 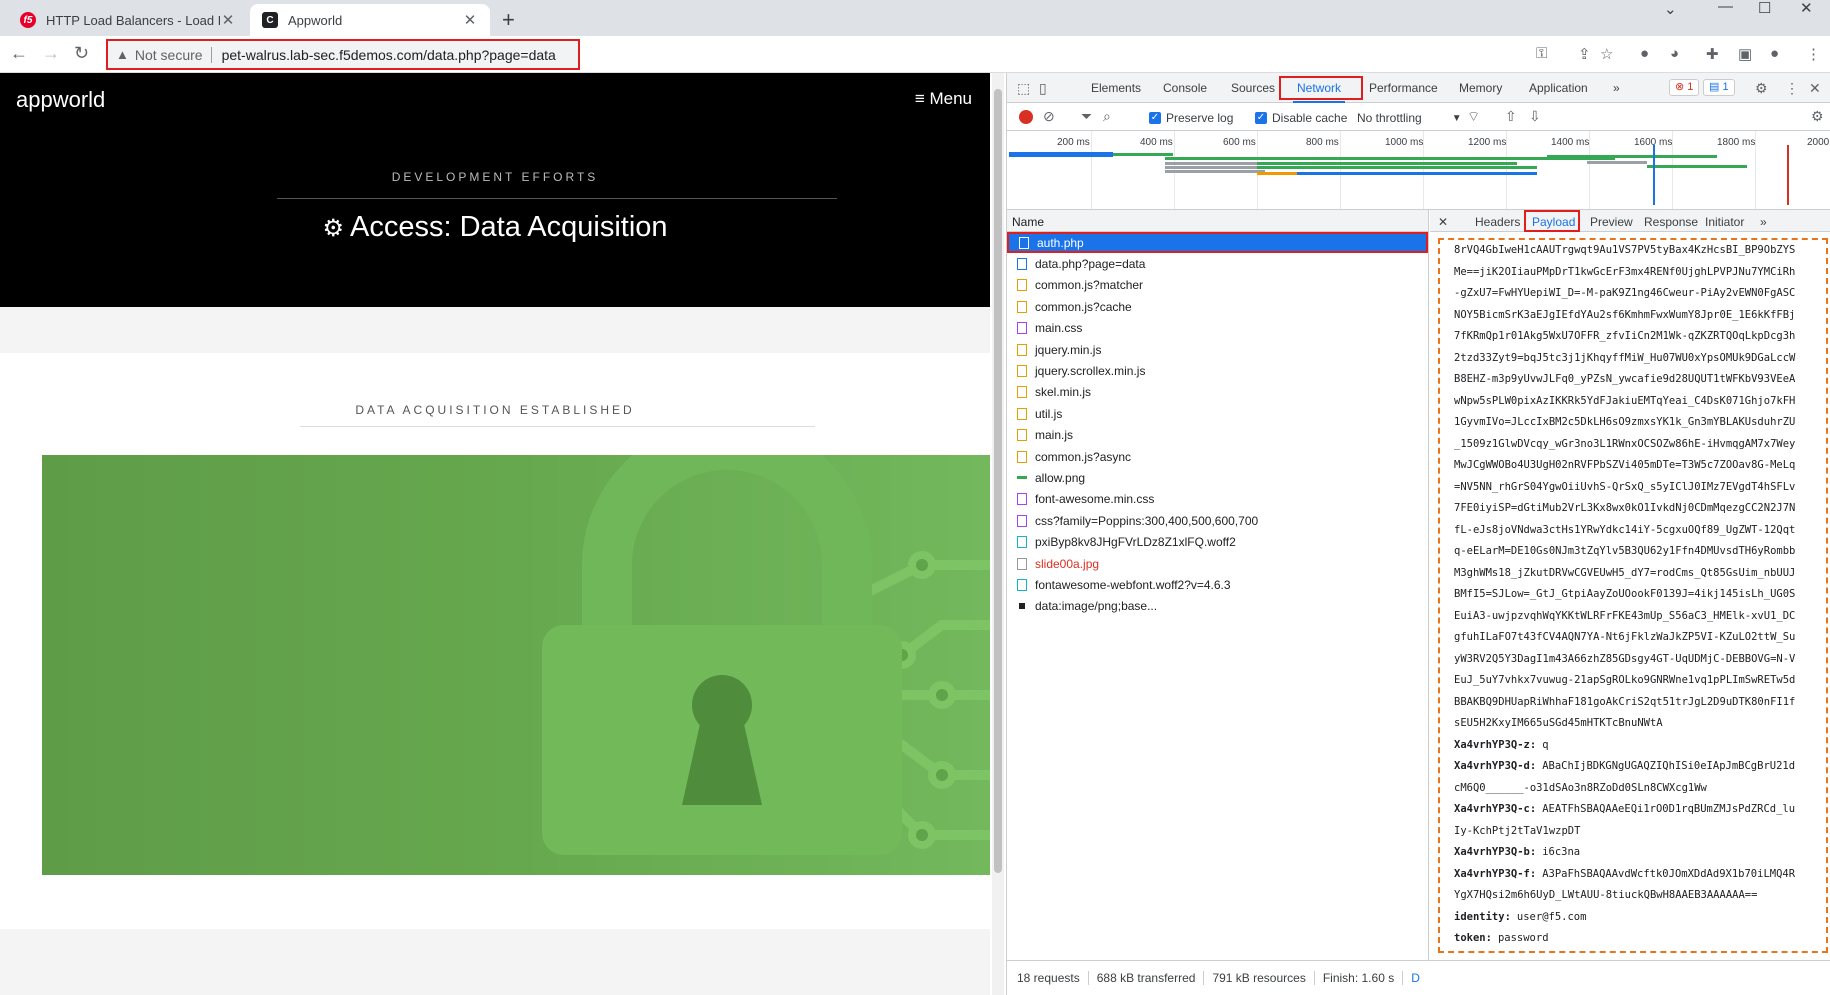 What do you see at coordinates (1813, 54) in the screenshot?
I see `chrome-menu-icon: ⋮` at bounding box center [1813, 54].